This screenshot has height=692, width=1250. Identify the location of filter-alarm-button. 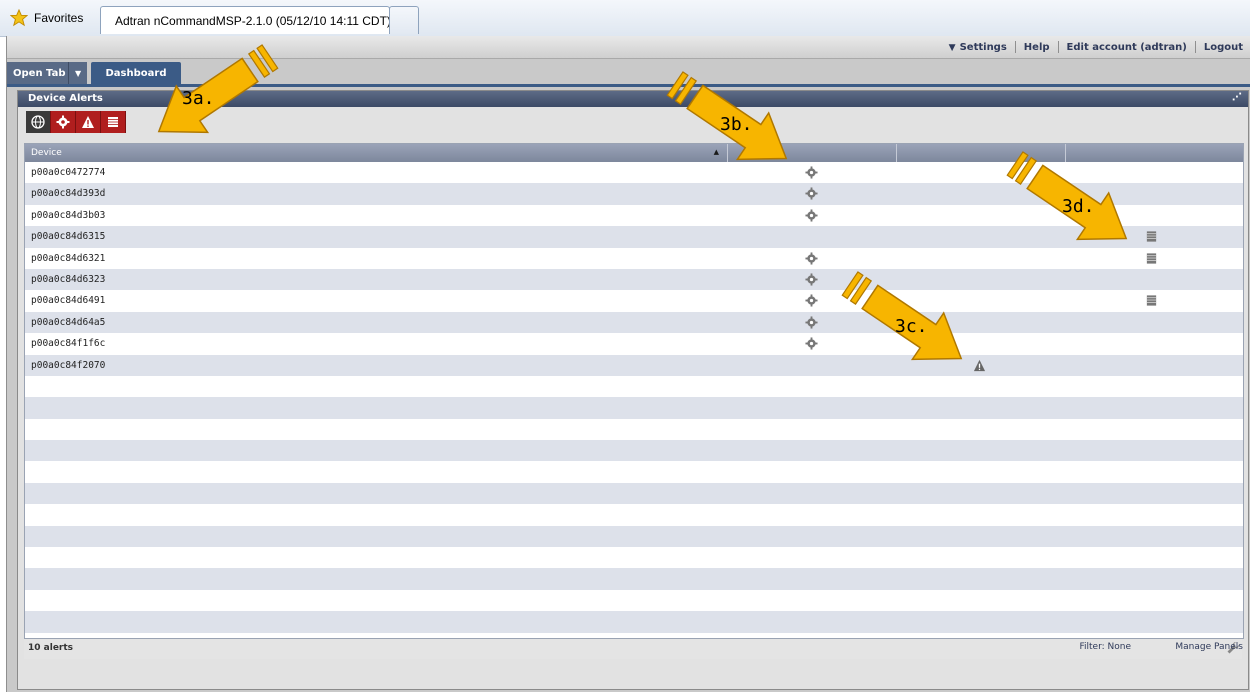
(88, 122).